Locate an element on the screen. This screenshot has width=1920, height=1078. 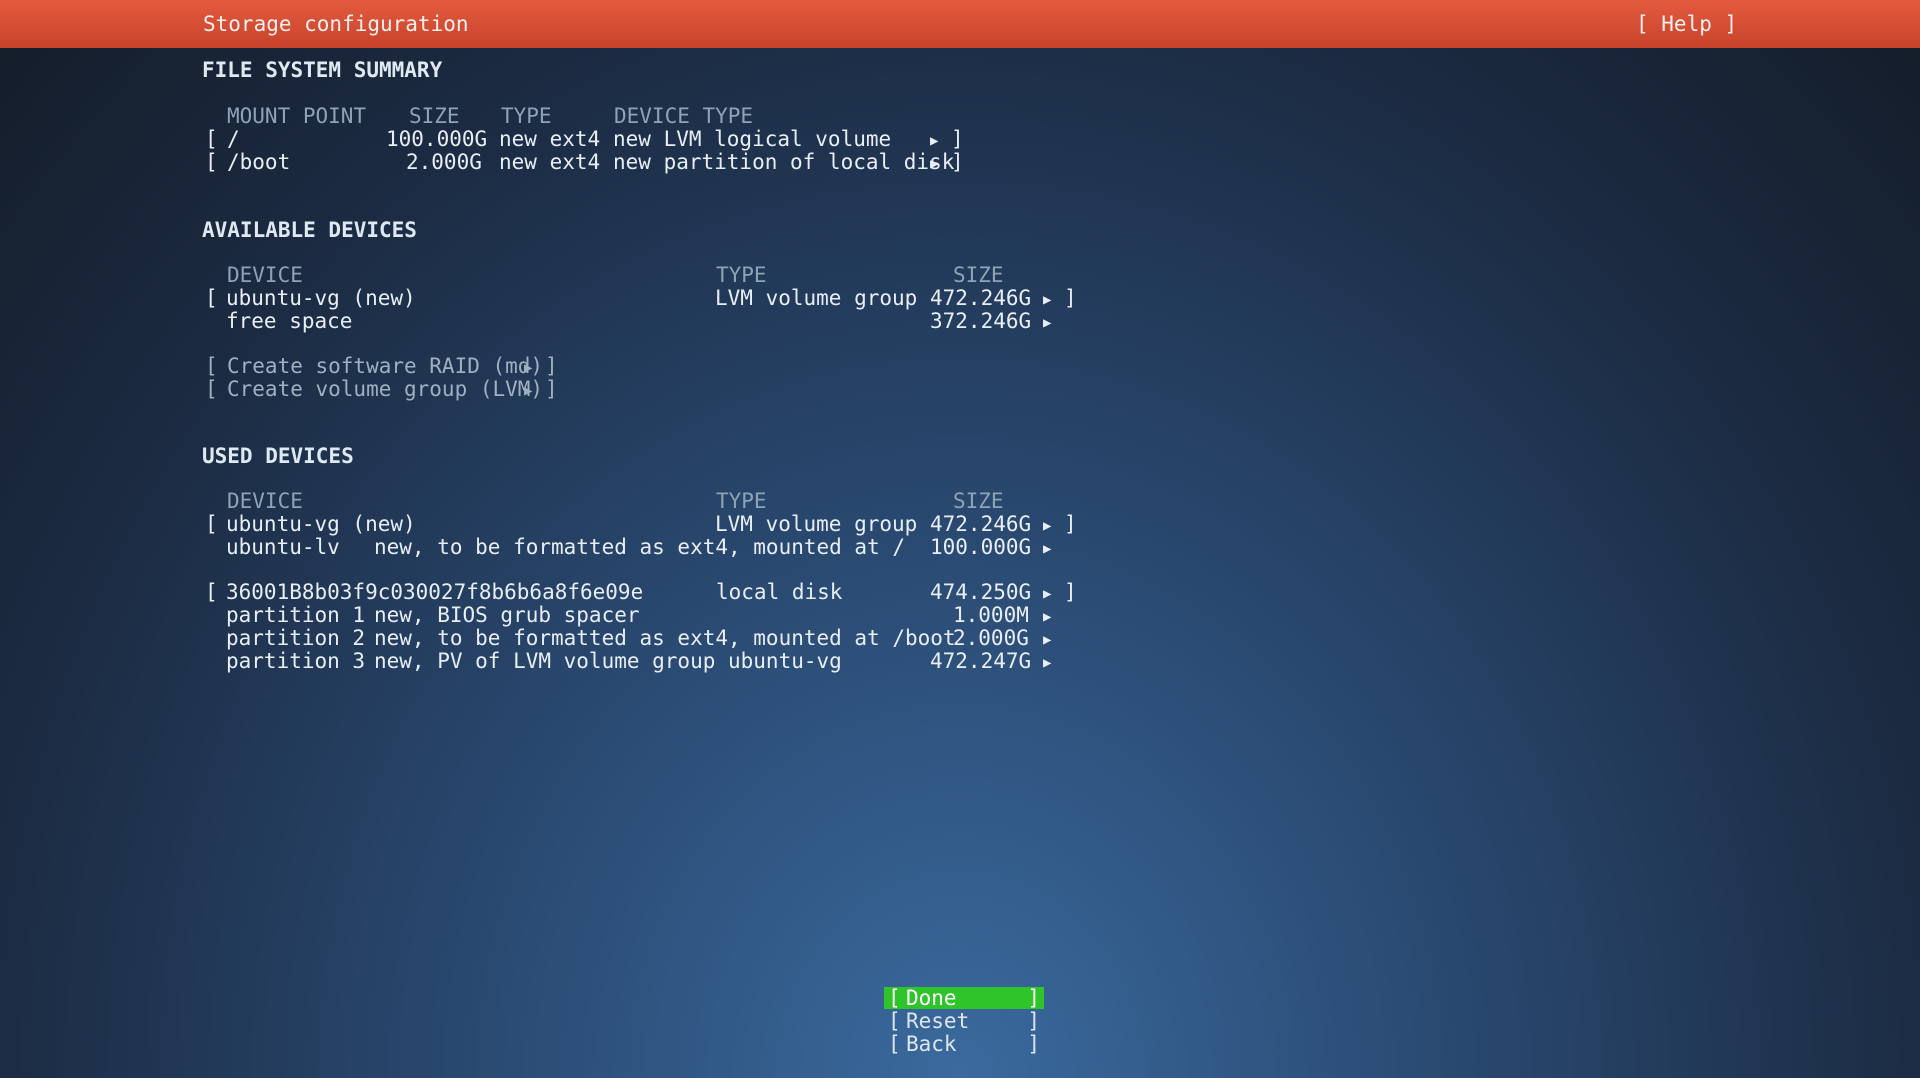
device-type: new LVM logical volume is located at coordinates (752, 139).